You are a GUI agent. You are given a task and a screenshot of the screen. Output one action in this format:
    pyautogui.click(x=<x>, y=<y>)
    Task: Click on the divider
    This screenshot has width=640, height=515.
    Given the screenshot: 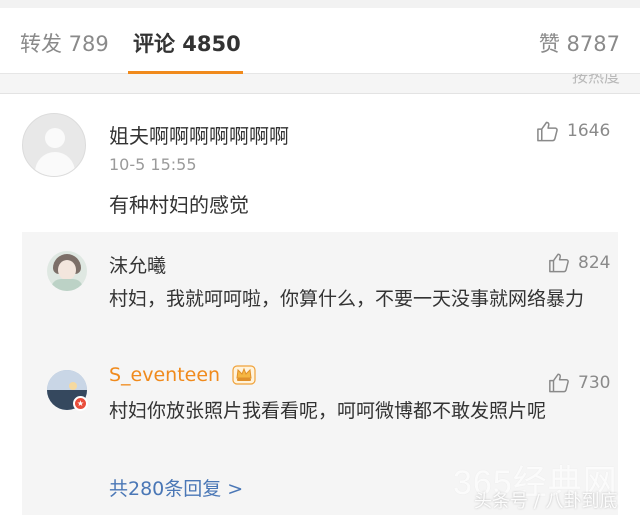 What is the action you would take?
    pyautogui.click(x=320, y=93)
    